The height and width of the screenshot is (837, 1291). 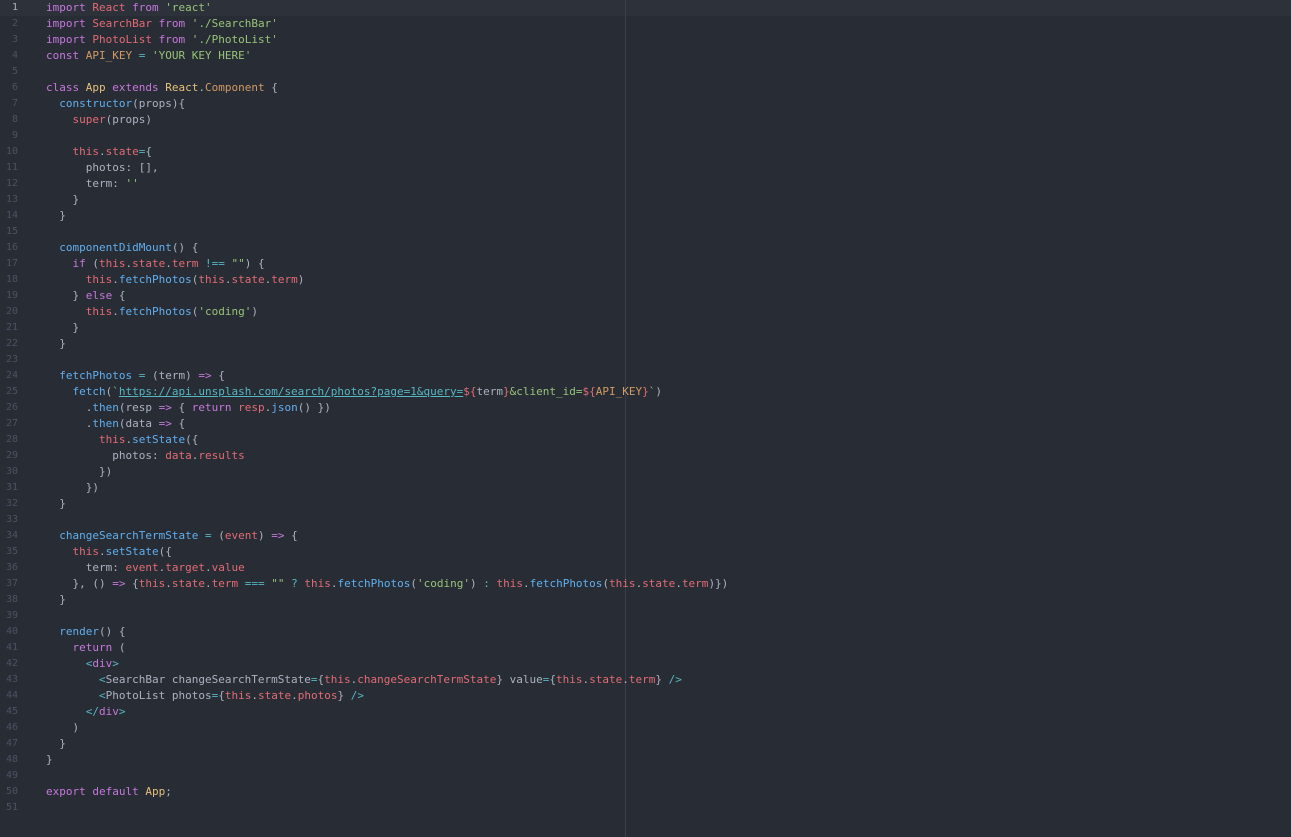 What do you see at coordinates (387, 248) in the screenshot?
I see `code-line: componentDidMount() {` at bounding box center [387, 248].